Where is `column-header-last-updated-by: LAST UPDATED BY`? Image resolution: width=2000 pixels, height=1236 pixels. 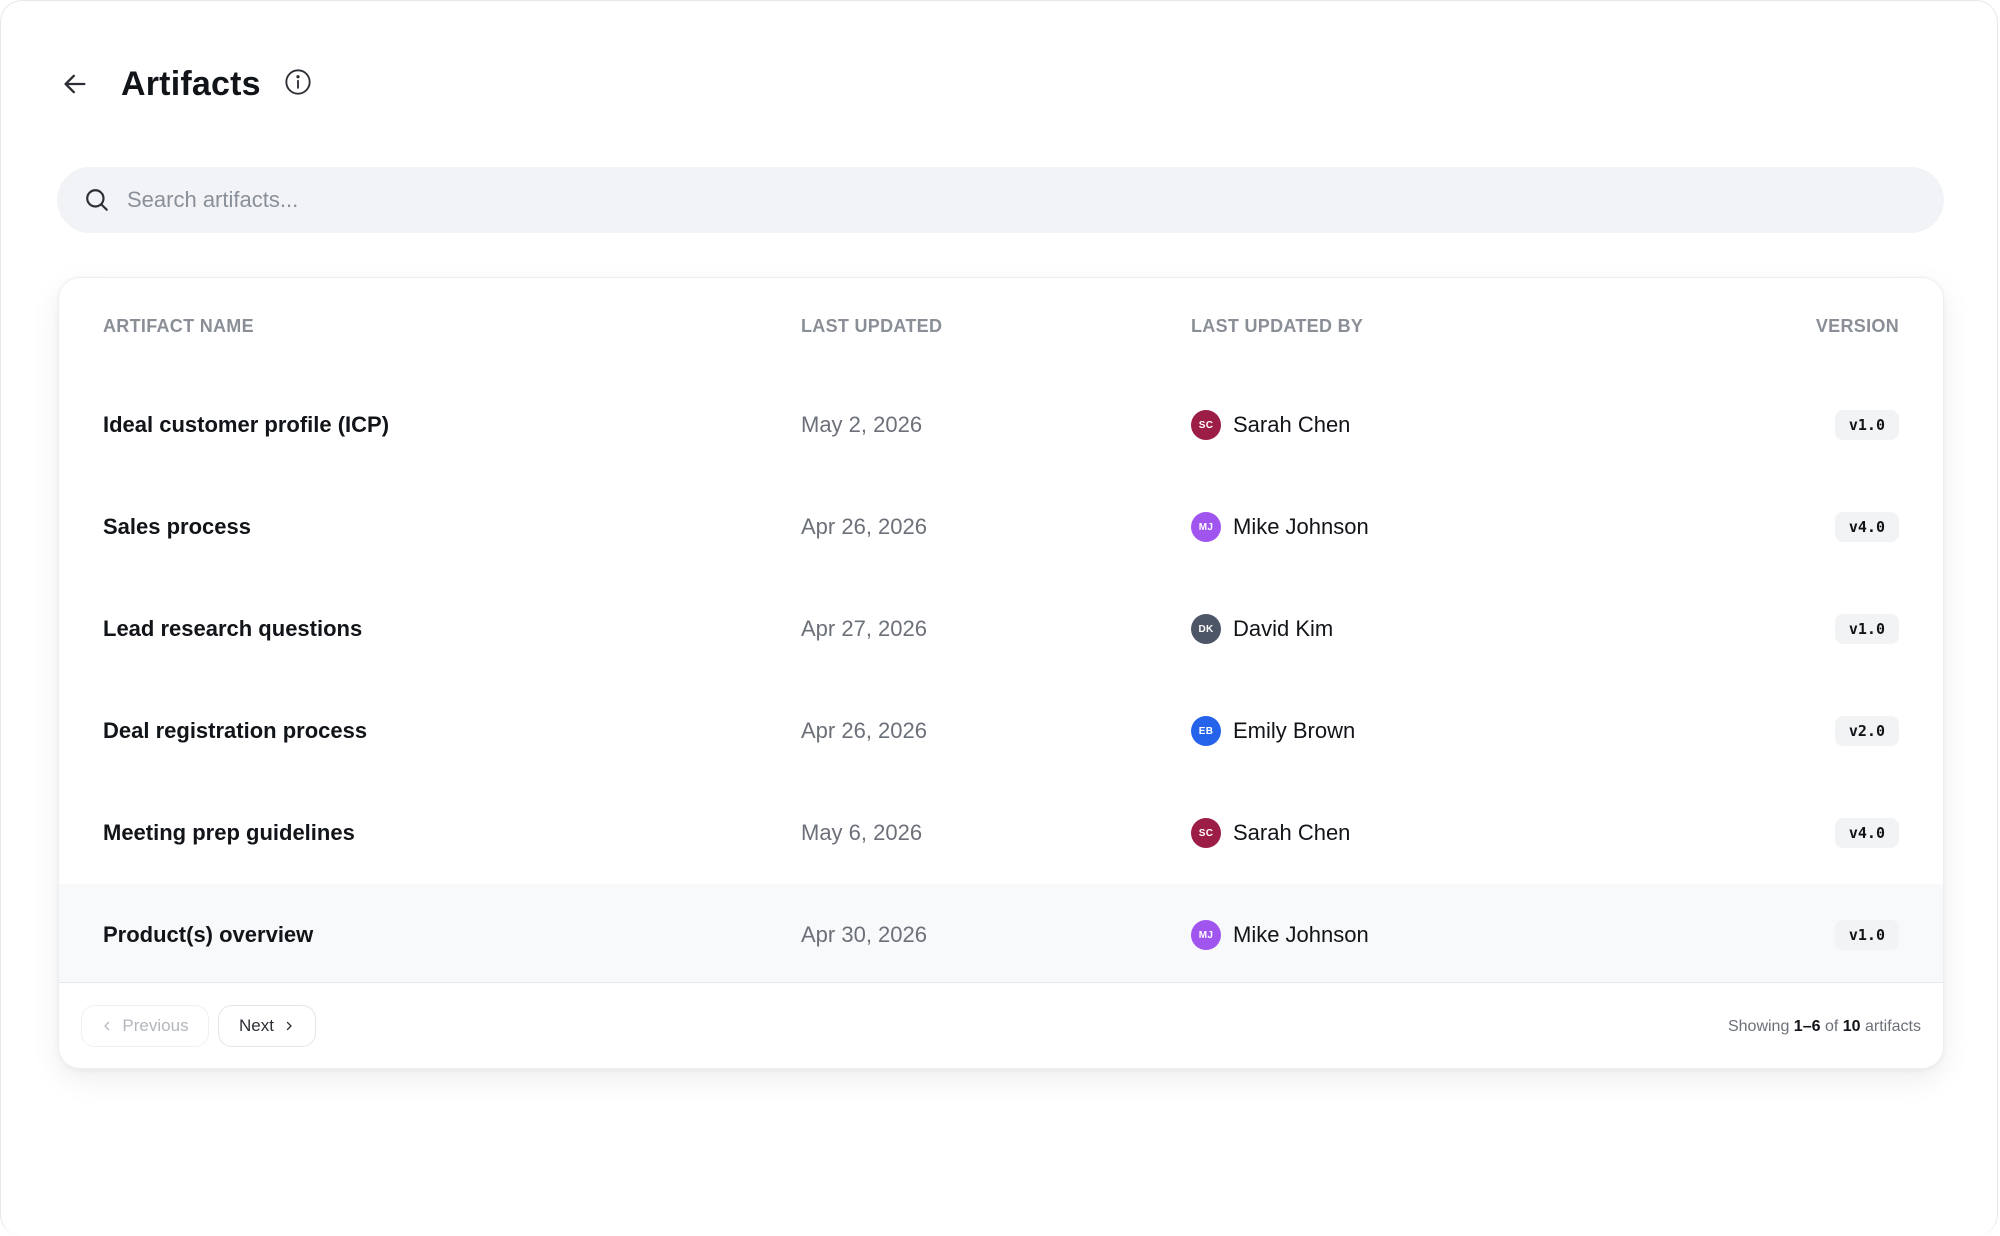 column-header-last-updated-by: LAST UPDATED BY is located at coordinates (1277, 326).